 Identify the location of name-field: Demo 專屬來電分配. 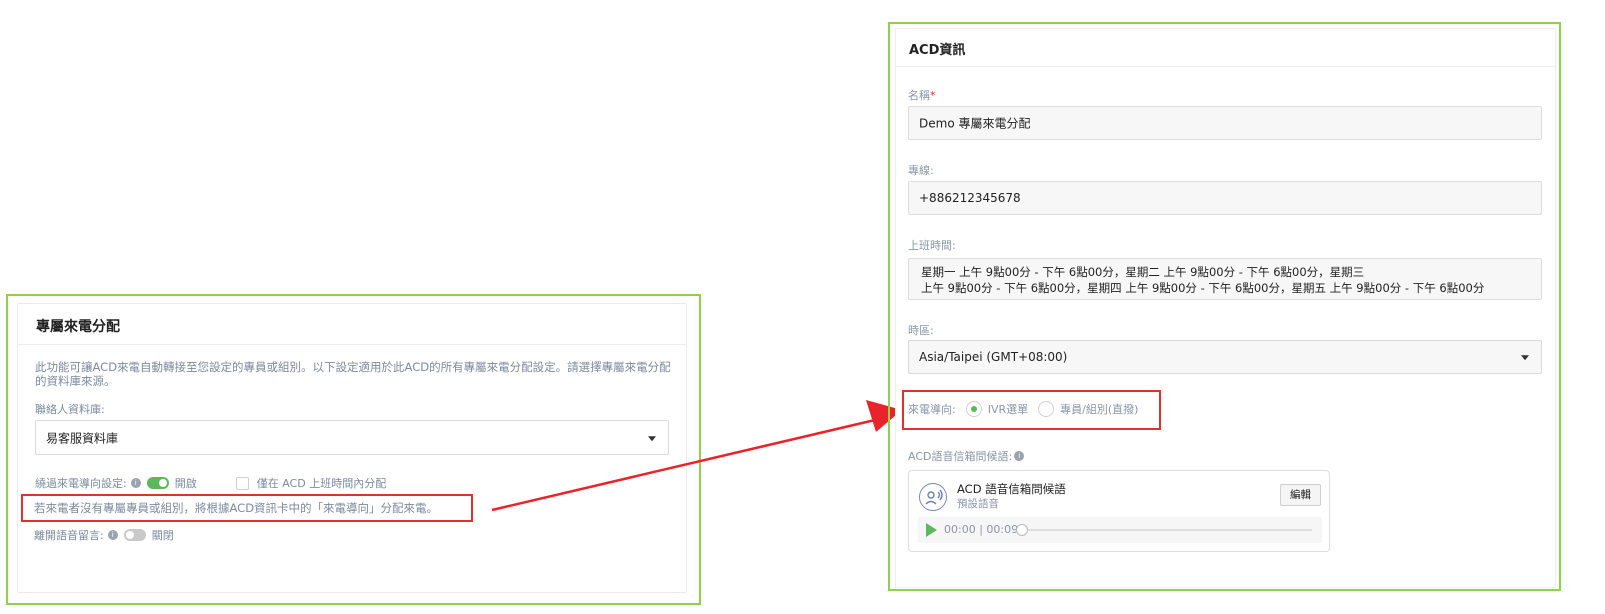
(1225, 123).